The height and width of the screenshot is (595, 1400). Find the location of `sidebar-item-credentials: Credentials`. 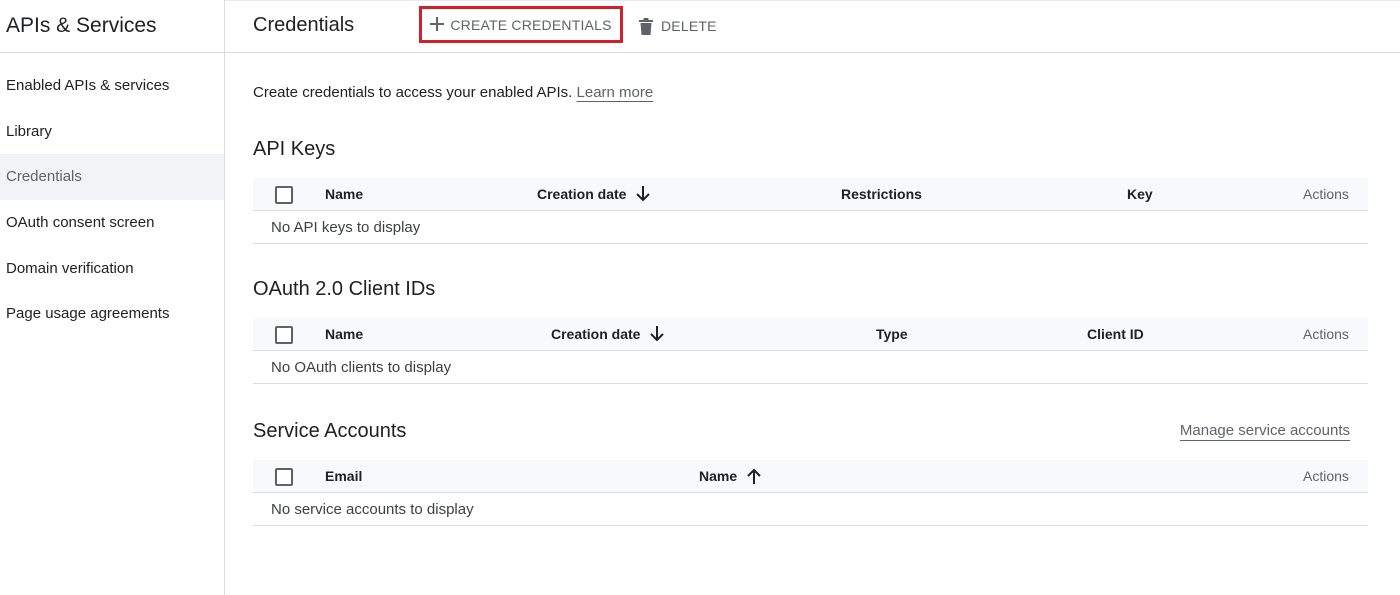

sidebar-item-credentials: Credentials is located at coordinates (112, 177).